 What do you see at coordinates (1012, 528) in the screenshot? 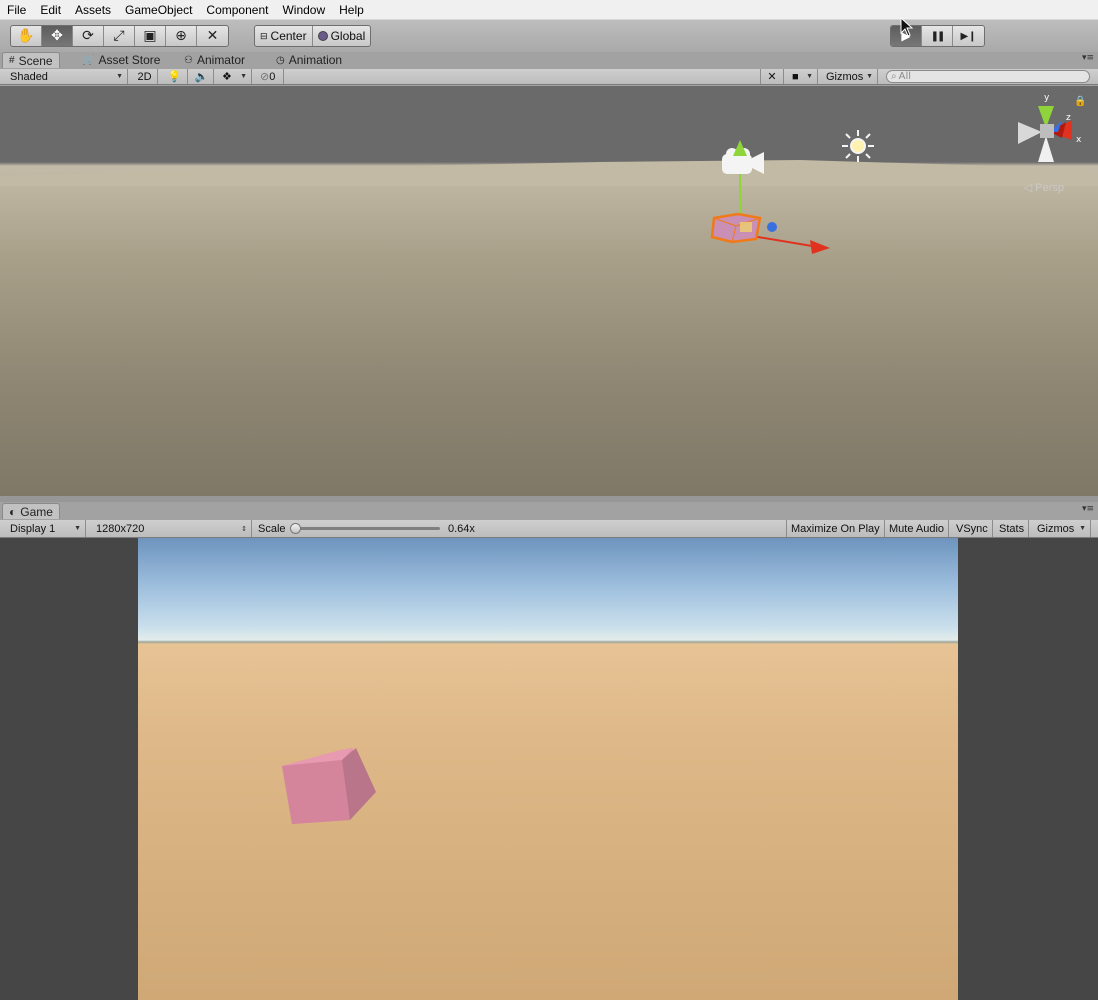
I see `stats-toggle: Stats` at bounding box center [1012, 528].